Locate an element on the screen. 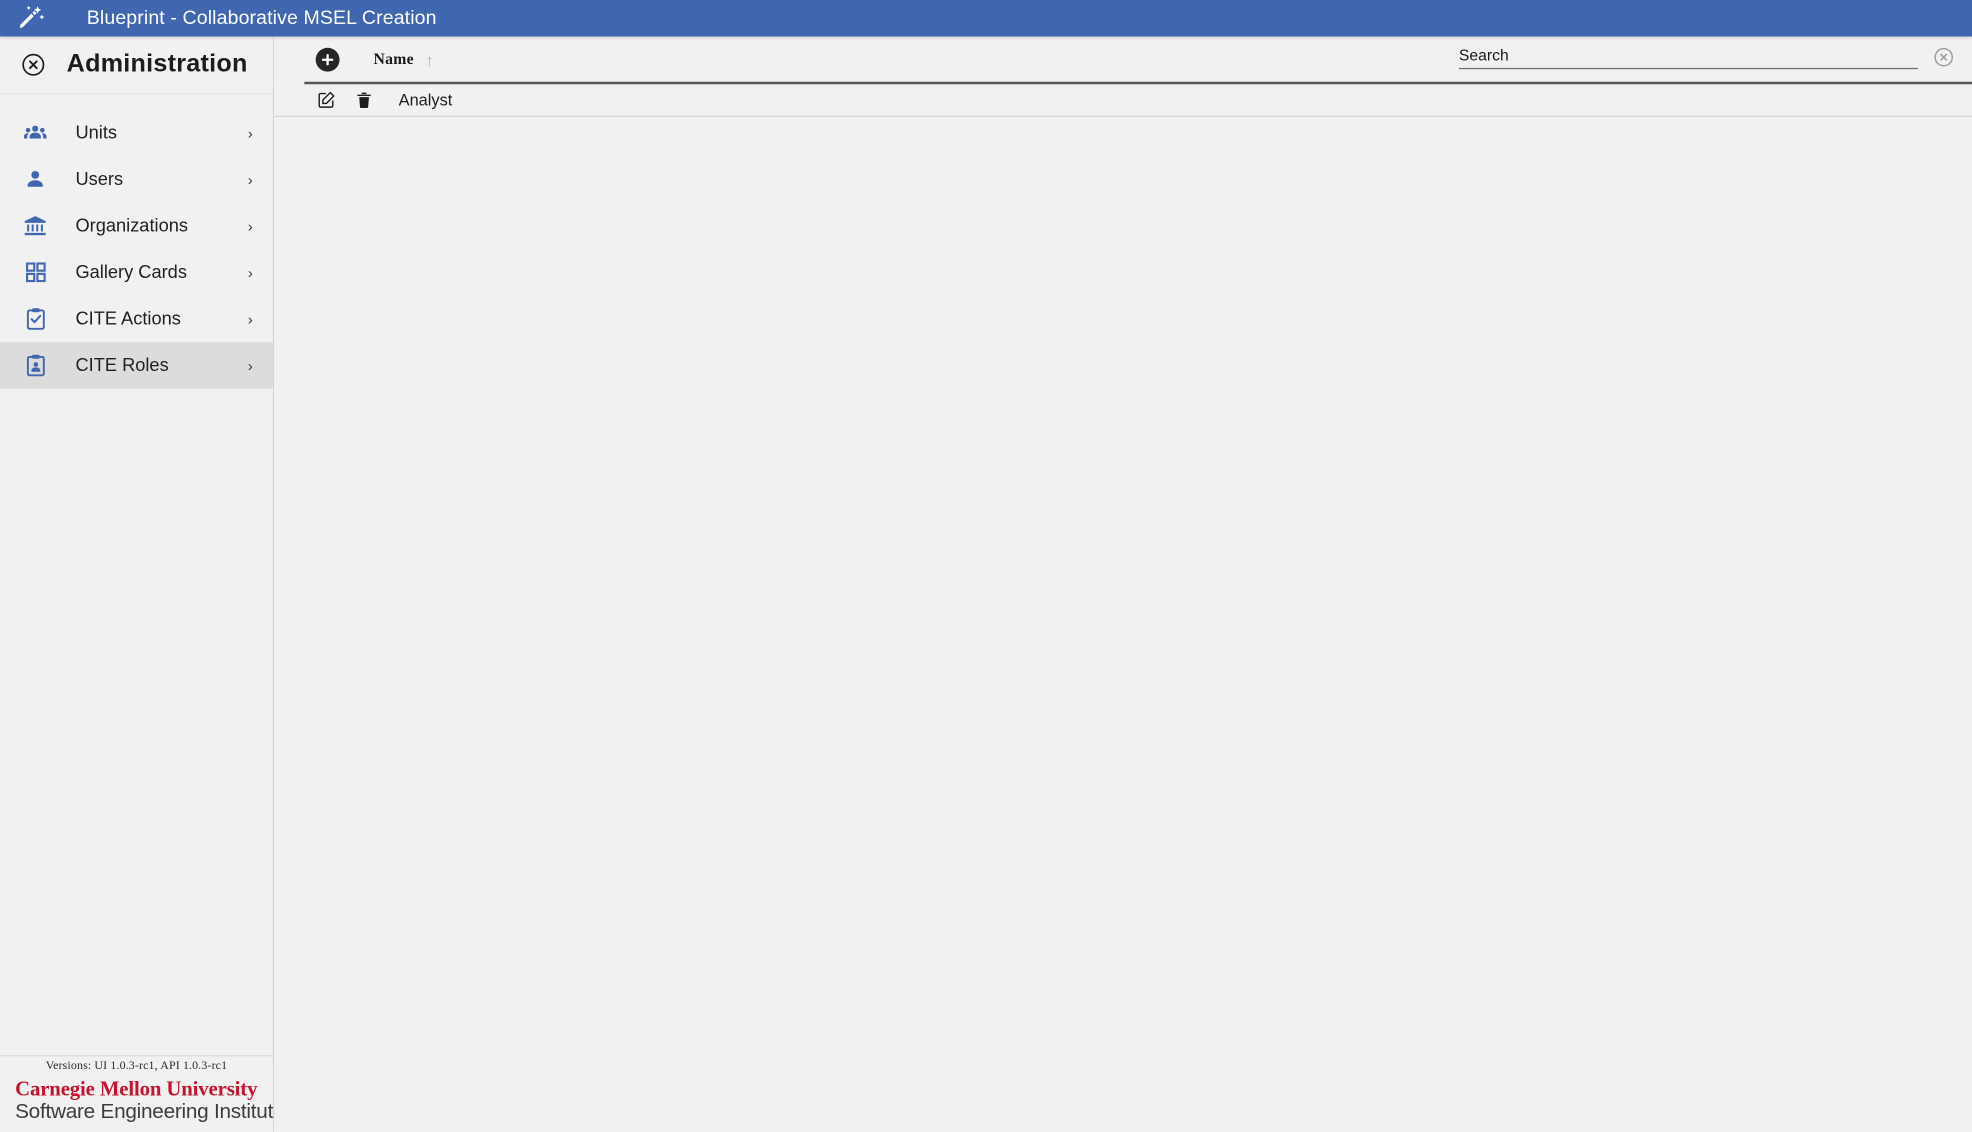 The height and width of the screenshot is (1132, 1972). table-row: Analyst is located at coordinates (1123, 100).